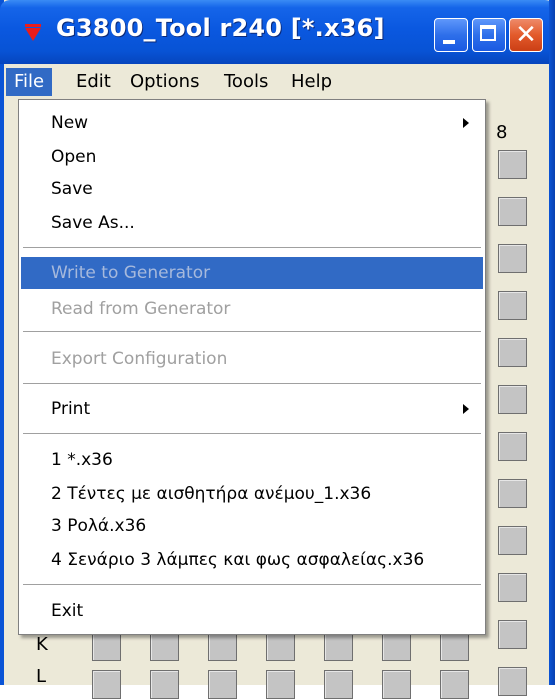 The height and width of the screenshot is (699, 555). I want to click on menu-item-recent-file-4: 4 Σενάριο 3 λάμπες και φως ασφαλείας.x36, so click(252, 560).